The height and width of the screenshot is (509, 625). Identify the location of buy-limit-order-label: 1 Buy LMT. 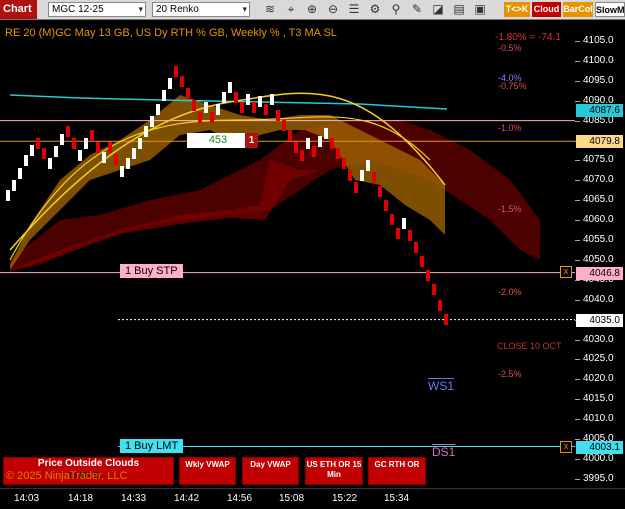
(152, 446).